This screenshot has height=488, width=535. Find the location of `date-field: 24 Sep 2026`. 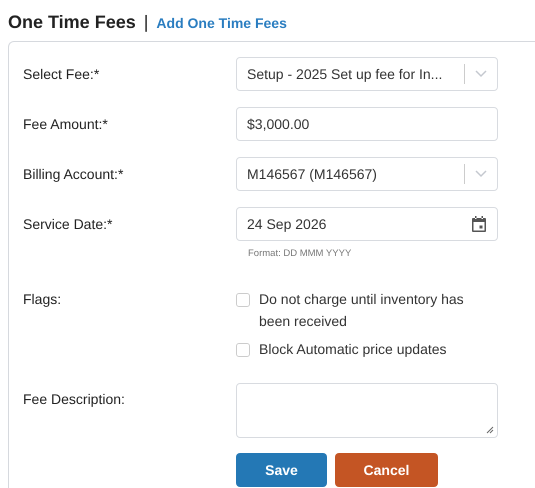

date-field: 24 Sep 2026 is located at coordinates (367, 224).